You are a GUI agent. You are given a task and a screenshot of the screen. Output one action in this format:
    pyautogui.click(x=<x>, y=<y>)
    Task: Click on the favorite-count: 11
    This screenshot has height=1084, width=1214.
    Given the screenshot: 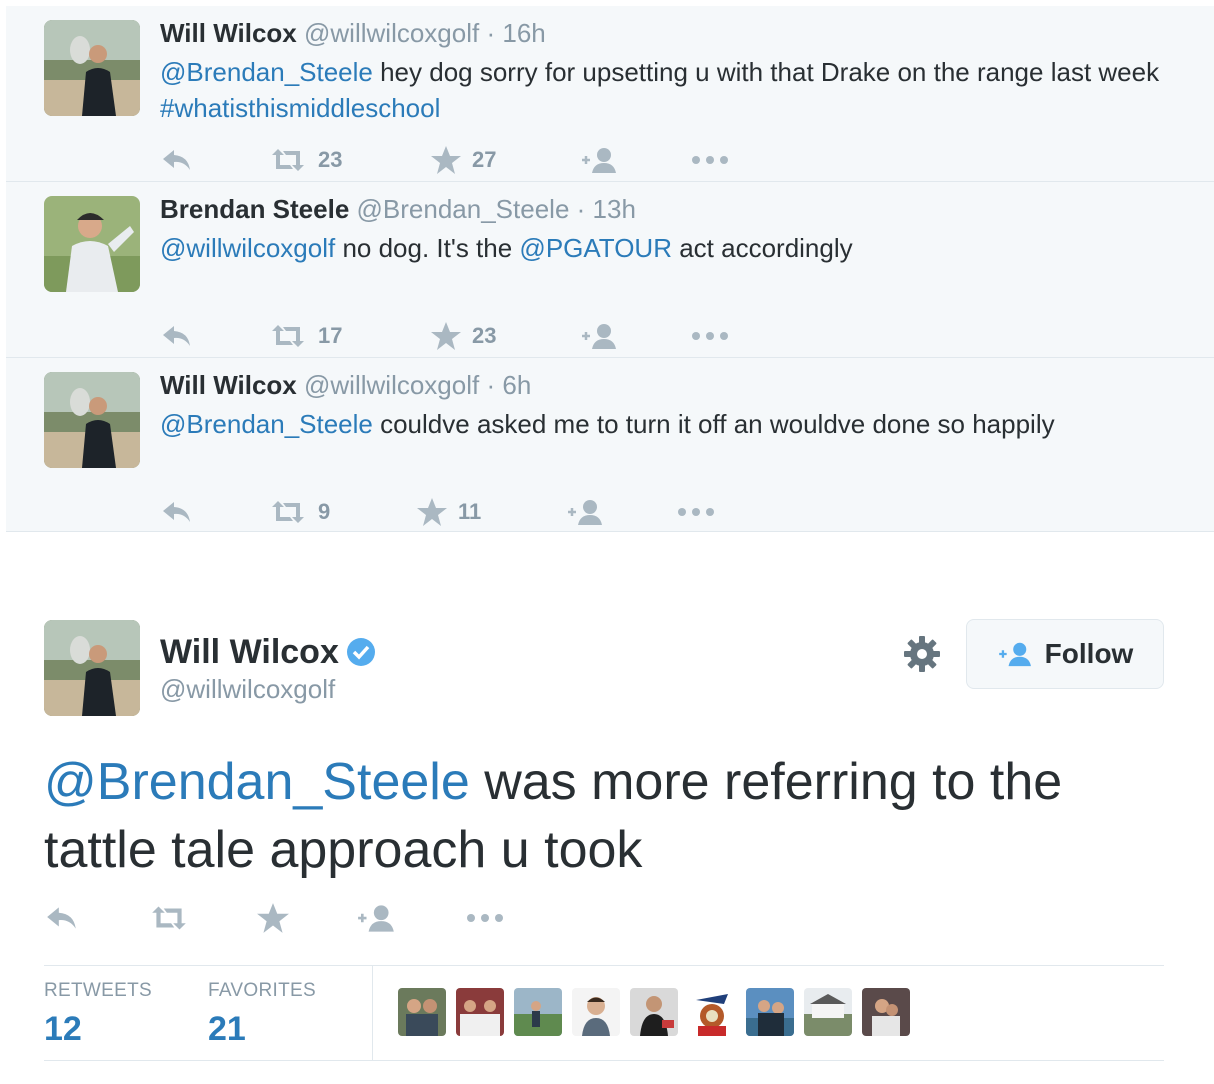 What is the action you would take?
    pyautogui.click(x=470, y=511)
    